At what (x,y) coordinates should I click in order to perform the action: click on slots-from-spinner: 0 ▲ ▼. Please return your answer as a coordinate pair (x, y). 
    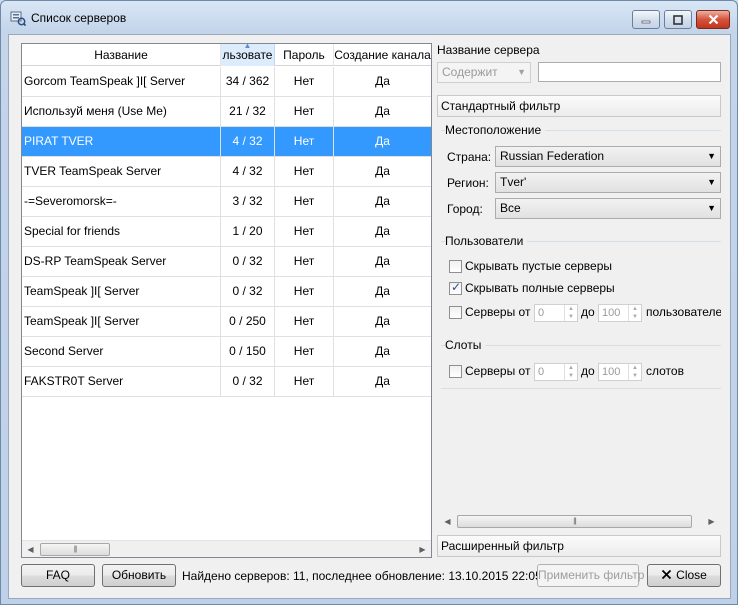
    Looking at the image, I should click on (556, 372).